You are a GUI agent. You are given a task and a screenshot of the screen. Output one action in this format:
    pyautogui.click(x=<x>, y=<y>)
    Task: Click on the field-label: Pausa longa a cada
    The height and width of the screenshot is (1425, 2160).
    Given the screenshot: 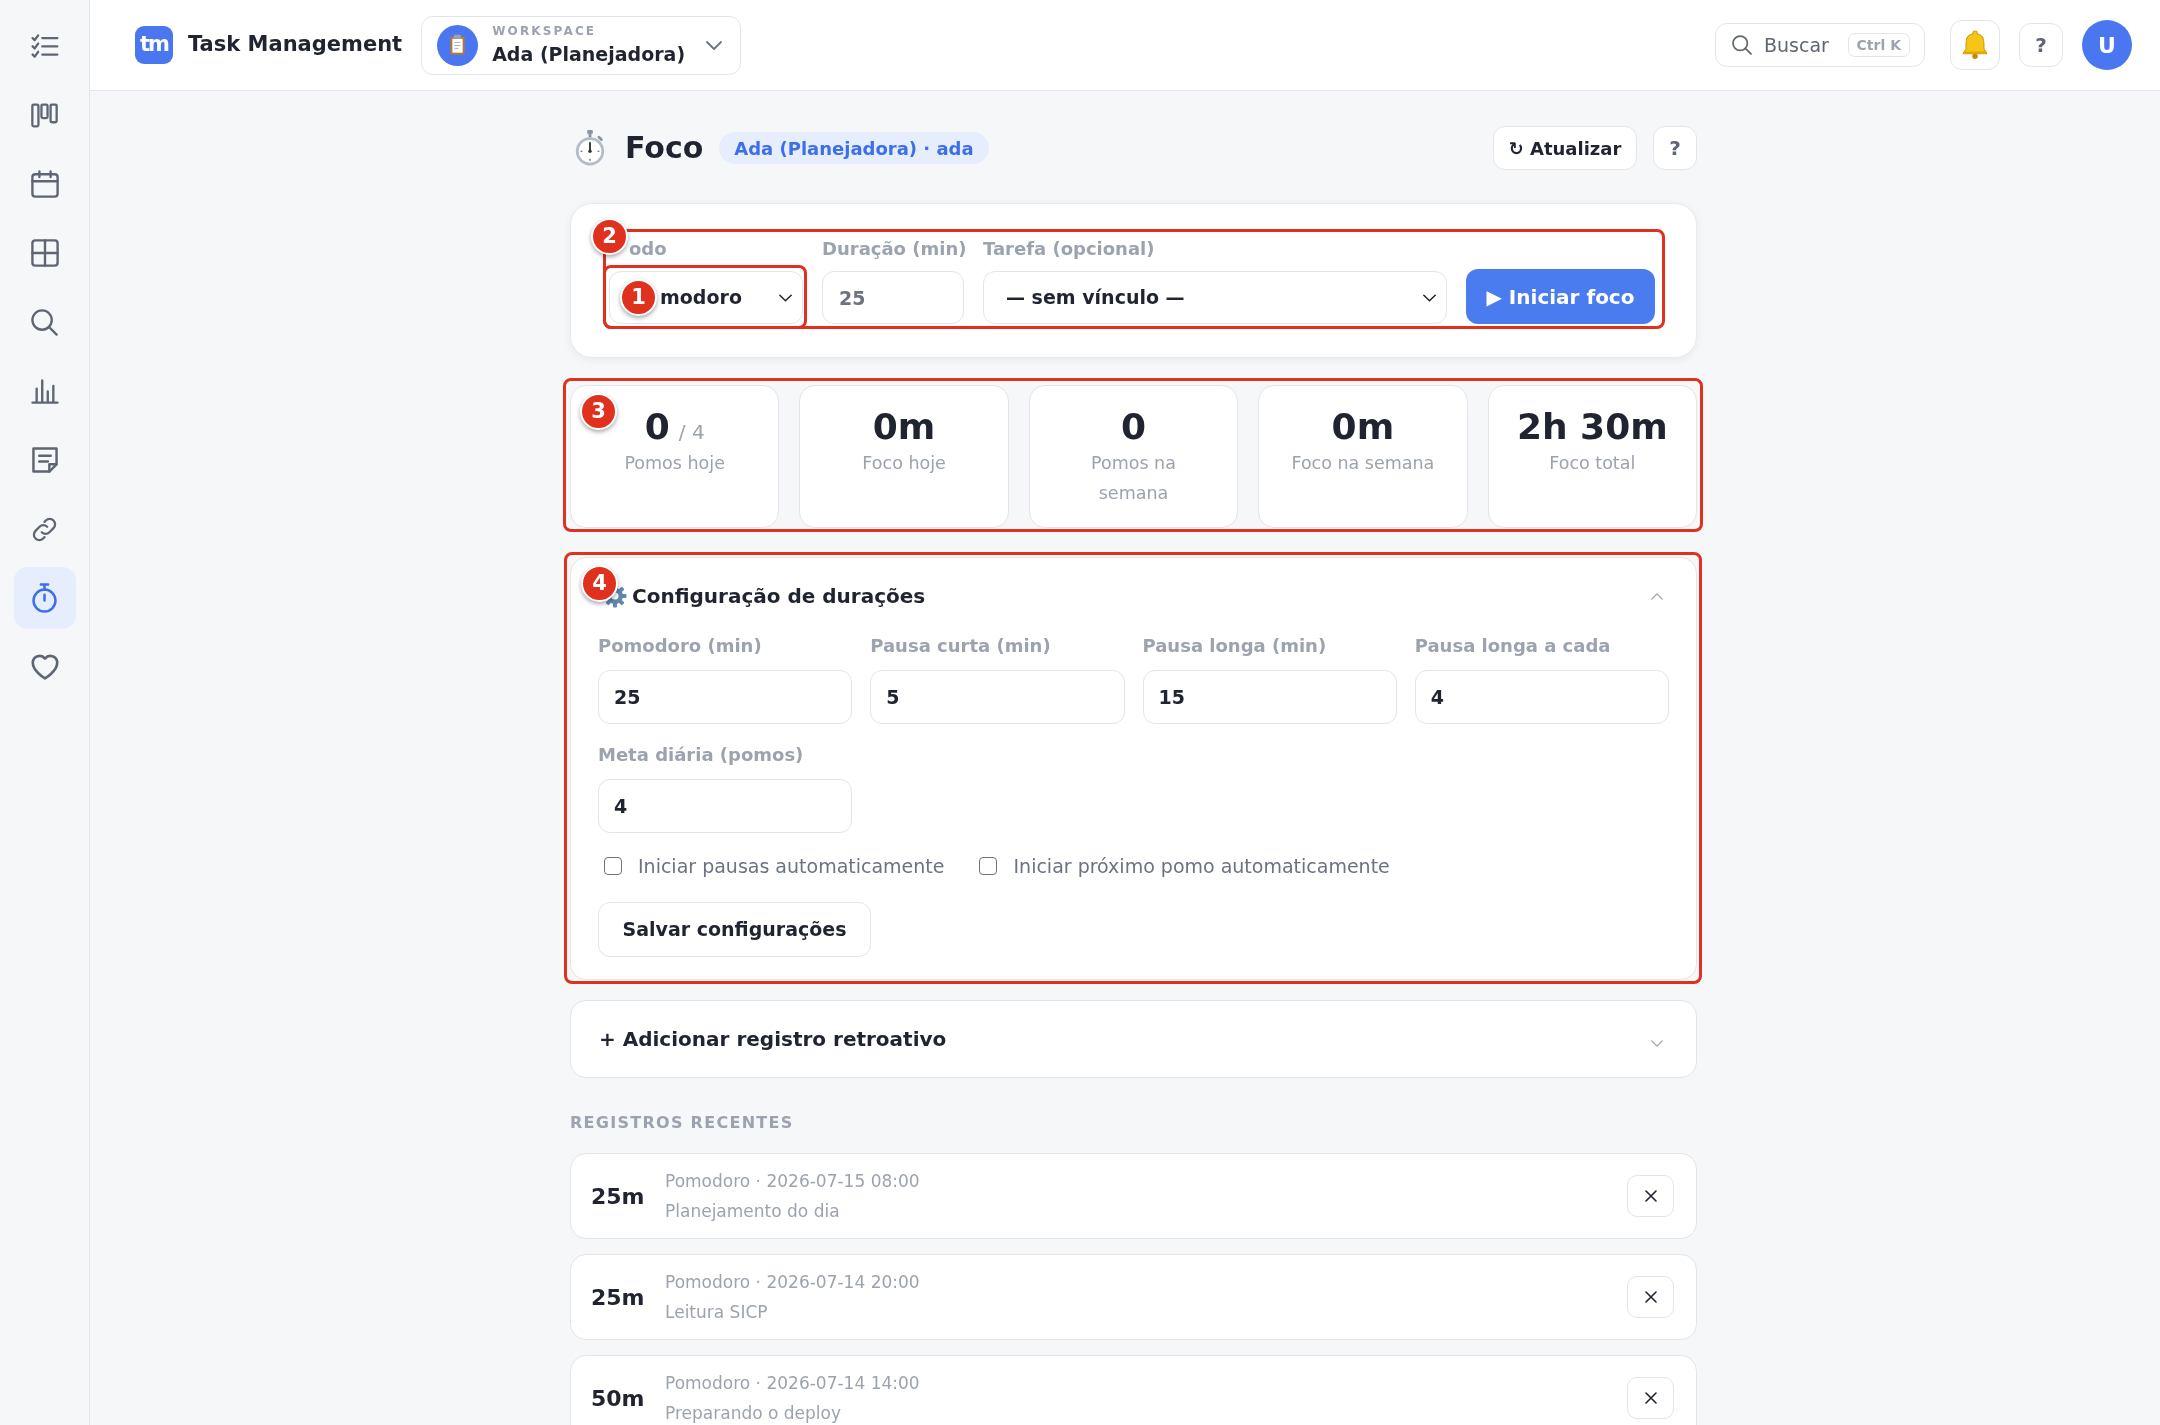 What is the action you would take?
    pyautogui.click(x=1513, y=646)
    